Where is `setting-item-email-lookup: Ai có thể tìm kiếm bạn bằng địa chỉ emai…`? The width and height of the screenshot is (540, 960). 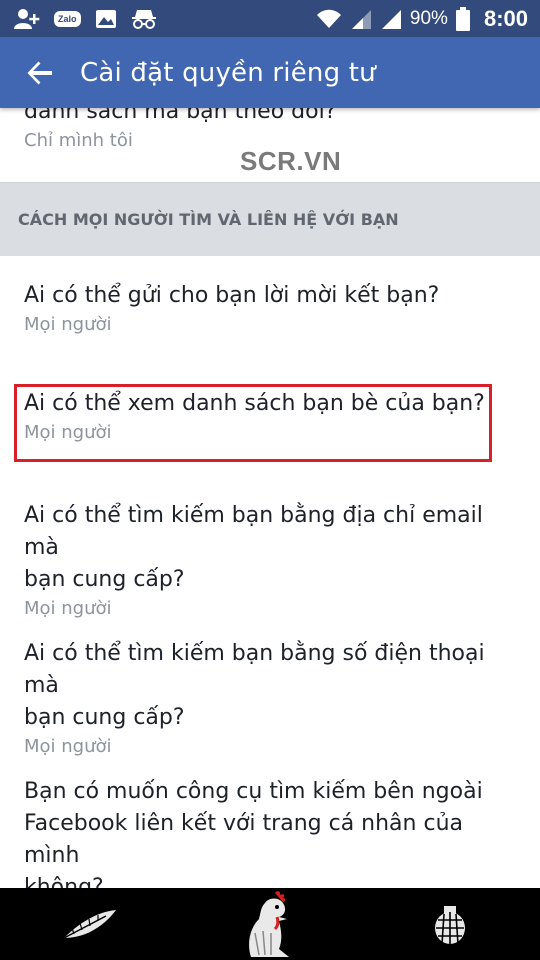 setting-item-email-lookup: Ai có thể tìm kiếm bạn bằng địa chỉ emai… is located at coordinates (270, 561).